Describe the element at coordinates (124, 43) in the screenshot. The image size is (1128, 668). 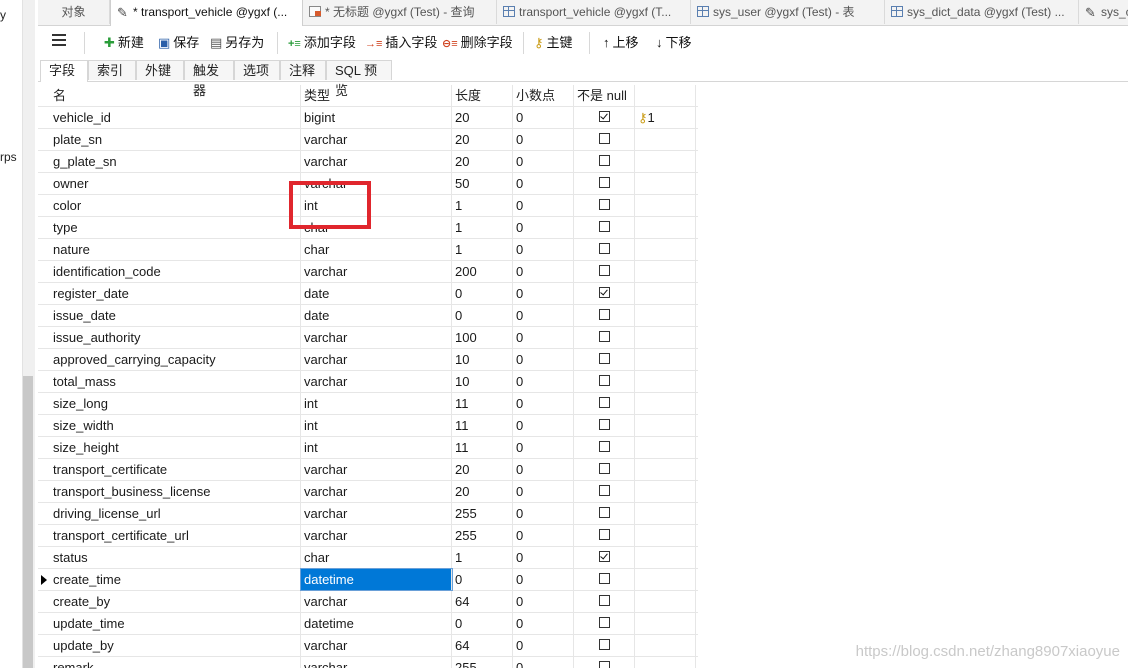
I see `new-button: ✚ 新建` at that location.